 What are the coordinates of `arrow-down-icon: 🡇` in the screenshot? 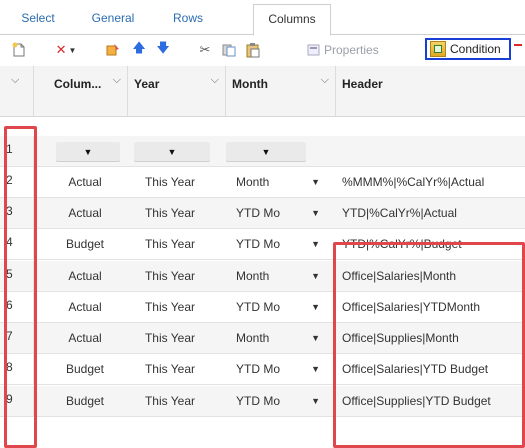 It's located at (163, 50).